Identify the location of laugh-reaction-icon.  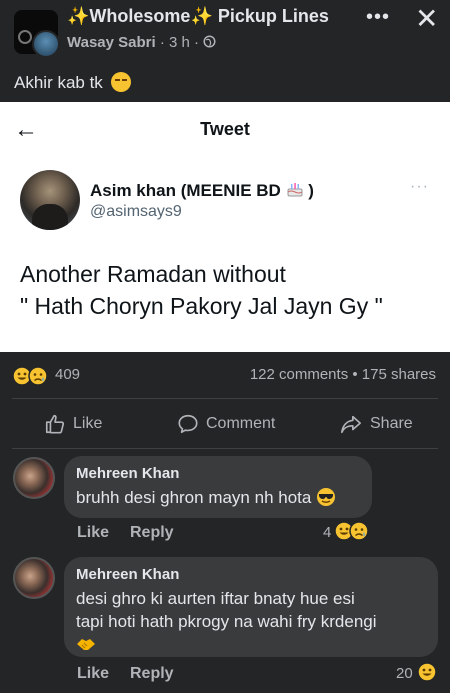
(427, 672).